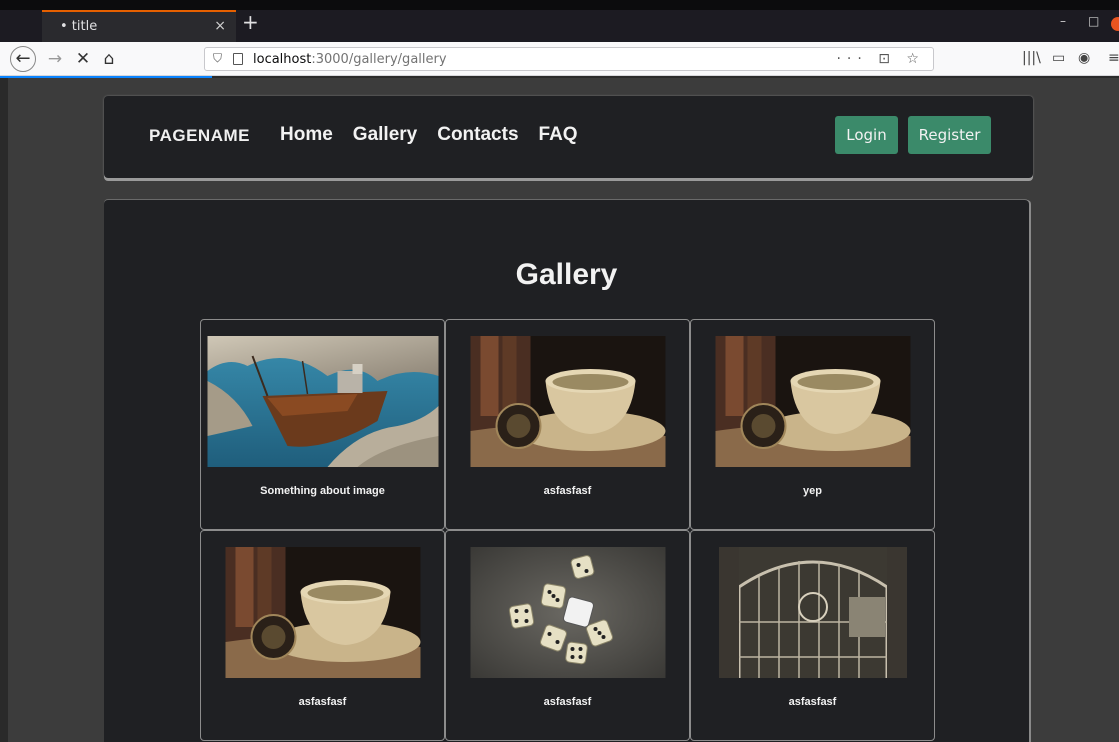 Image resolution: width=1119 pixels, height=742 pixels. What do you see at coordinates (217, 58) in the screenshot?
I see `shield-icon: ⛉` at bounding box center [217, 58].